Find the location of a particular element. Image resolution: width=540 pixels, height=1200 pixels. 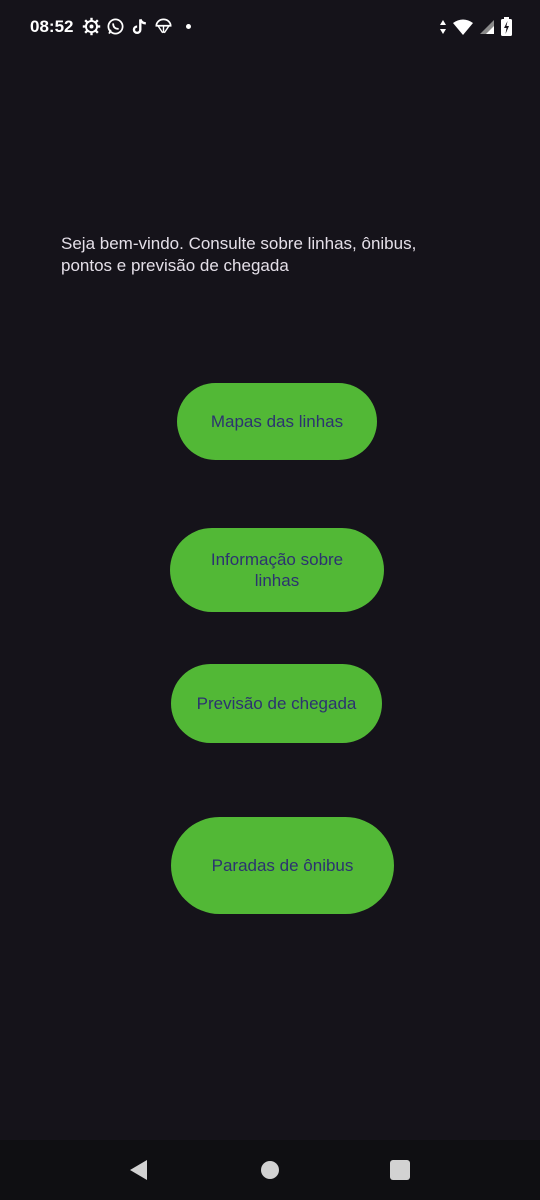

bus-stops-button: Paradas de ônibus is located at coordinates (282, 865).